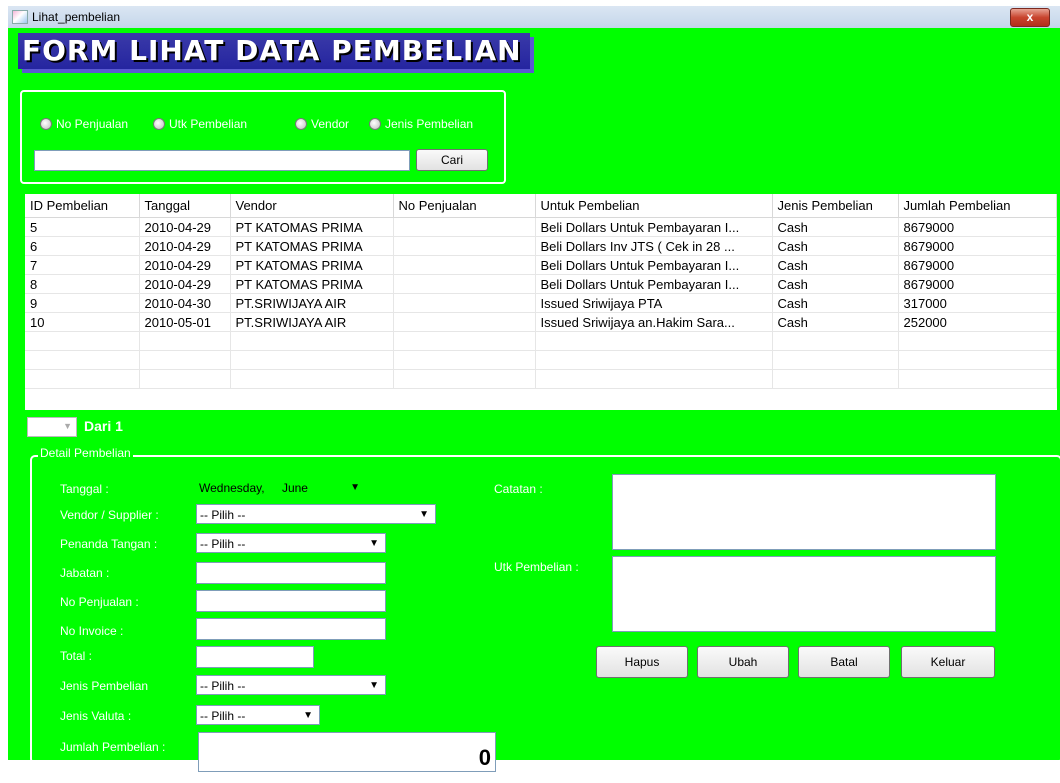 This screenshot has width=1060, height=783. What do you see at coordinates (291, 573) in the screenshot?
I see `jabatan-field` at bounding box center [291, 573].